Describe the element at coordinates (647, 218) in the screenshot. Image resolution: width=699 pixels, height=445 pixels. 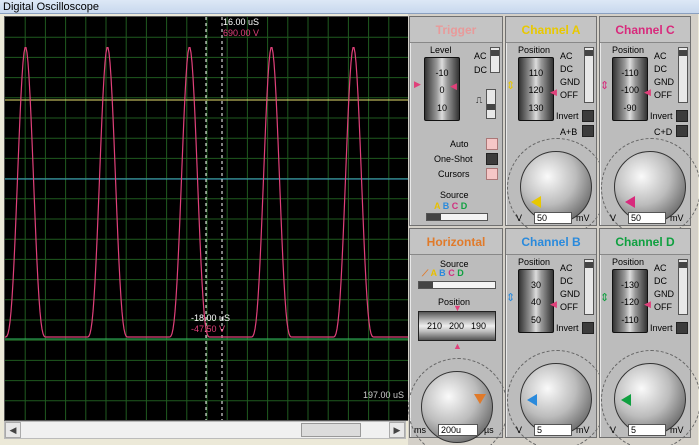
I see `channel-c-value: 50` at that location.